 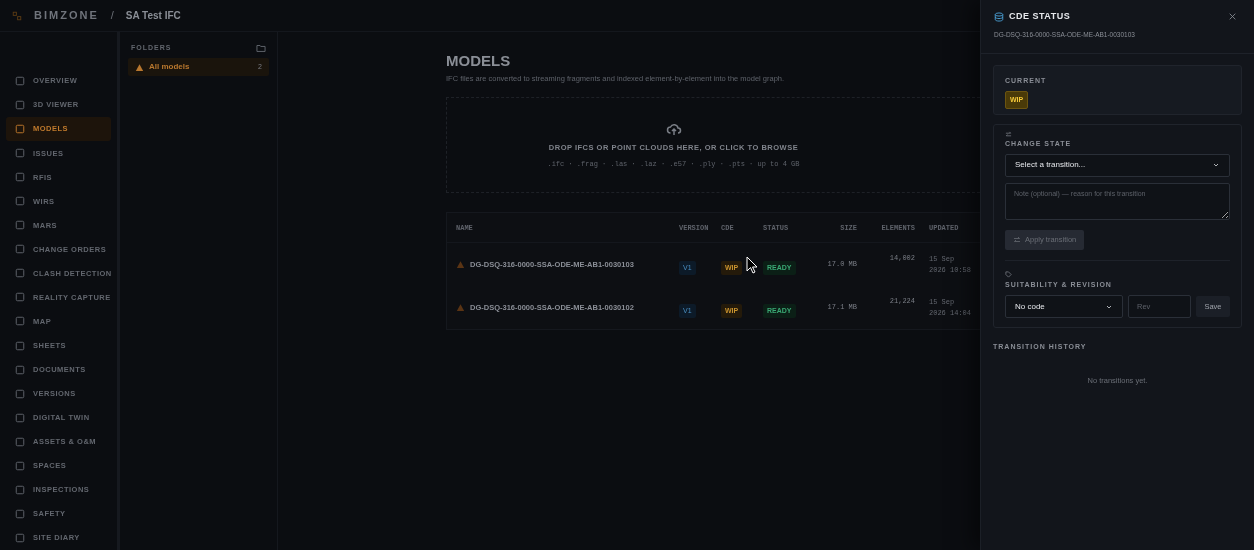 I want to click on mouse-pointer-icon, so click(x=752, y=265).